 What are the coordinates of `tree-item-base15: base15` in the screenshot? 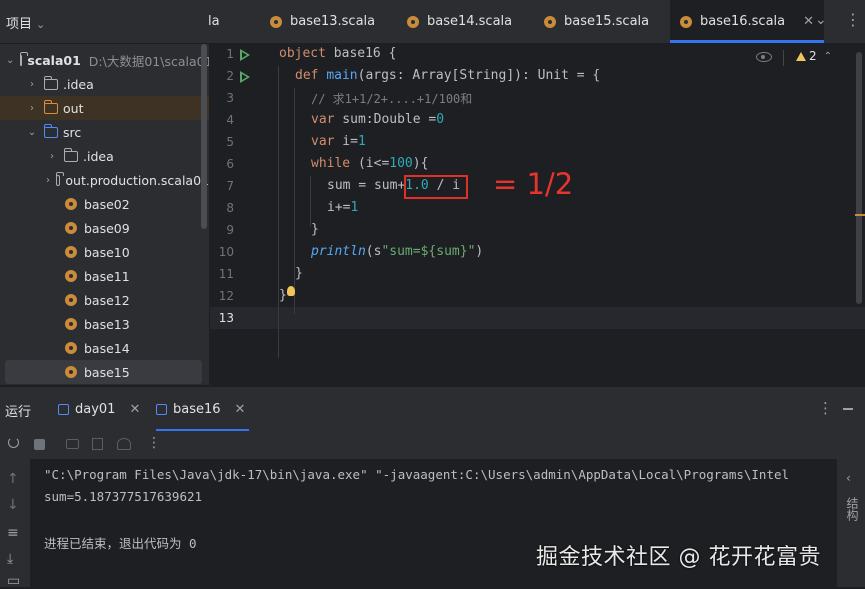 It's located at (103, 372).